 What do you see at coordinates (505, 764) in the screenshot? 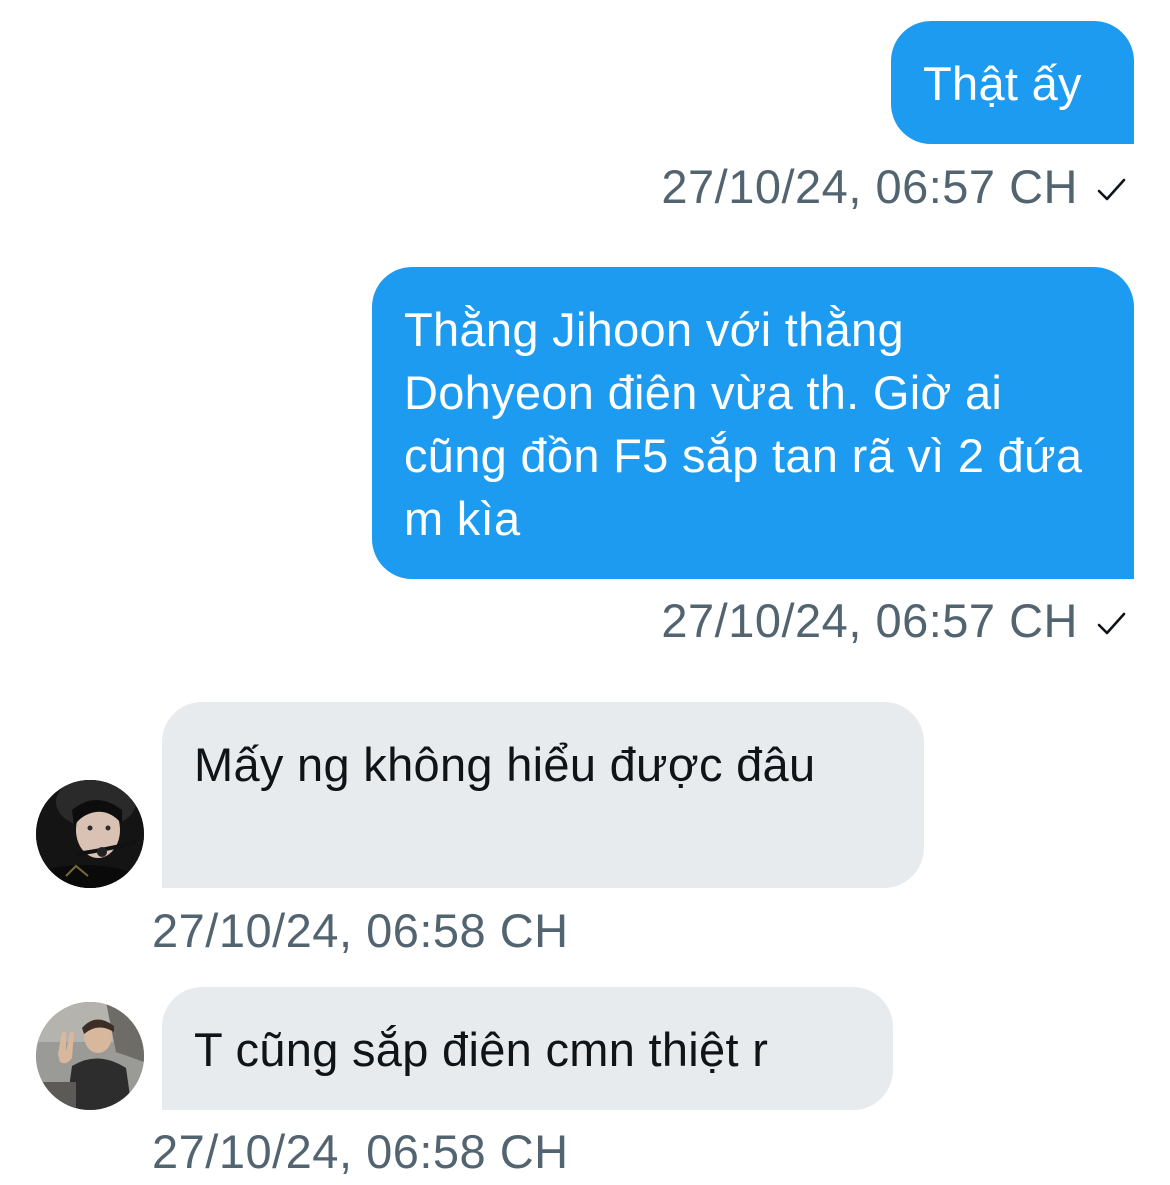
I see `message-text: Mấy ng không hiểu được đâu` at bounding box center [505, 764].